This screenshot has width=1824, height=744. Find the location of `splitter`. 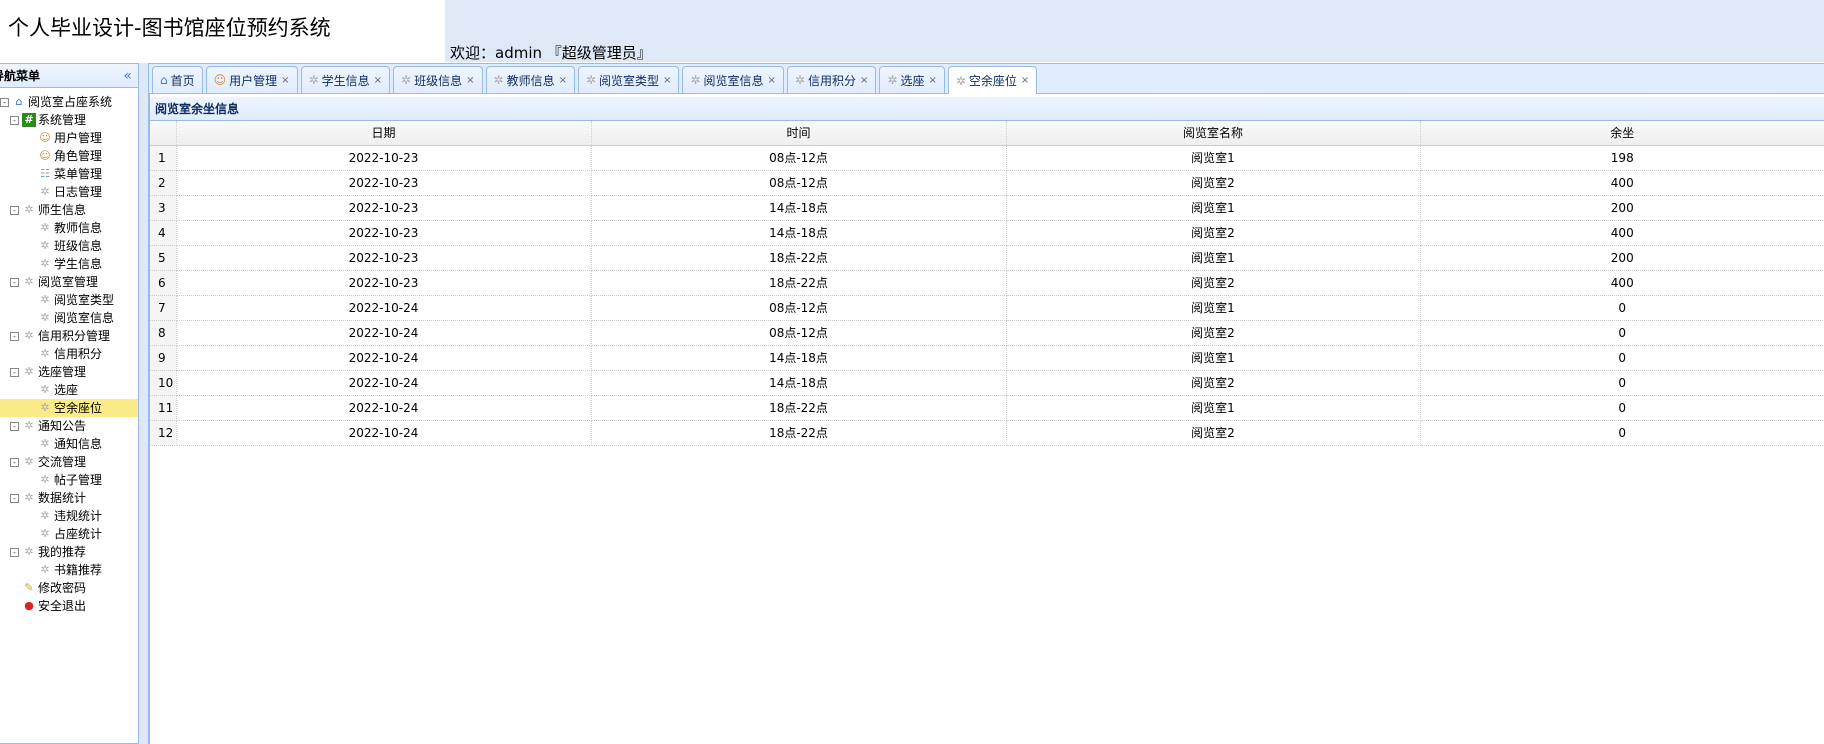

splitter is located at coordinates (144, 403).